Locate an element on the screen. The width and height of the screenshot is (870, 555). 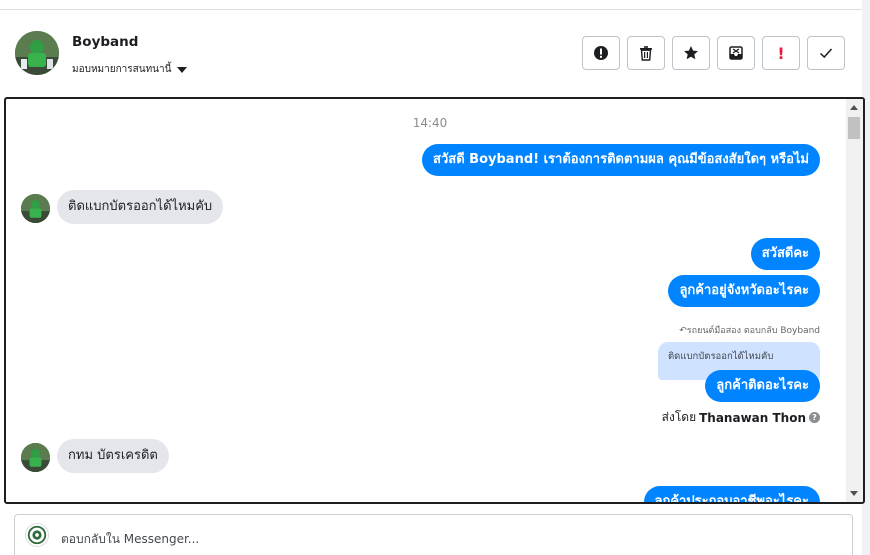
page-avatar is located at coordinates (37, 535).